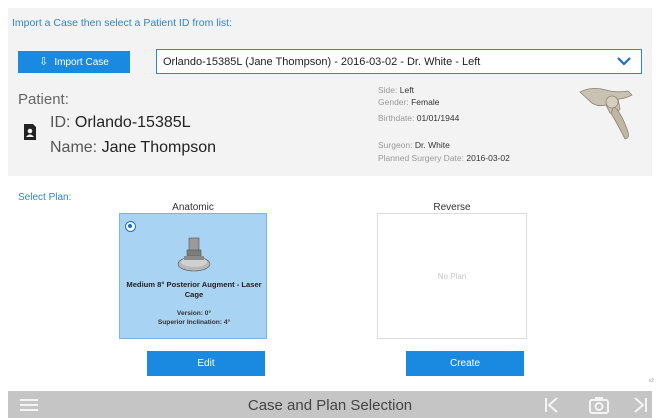  What do you see at coordinates (606, 114) in the screenshot?
I see `shoulder-bone-icon` at bounding box center [606, 114].